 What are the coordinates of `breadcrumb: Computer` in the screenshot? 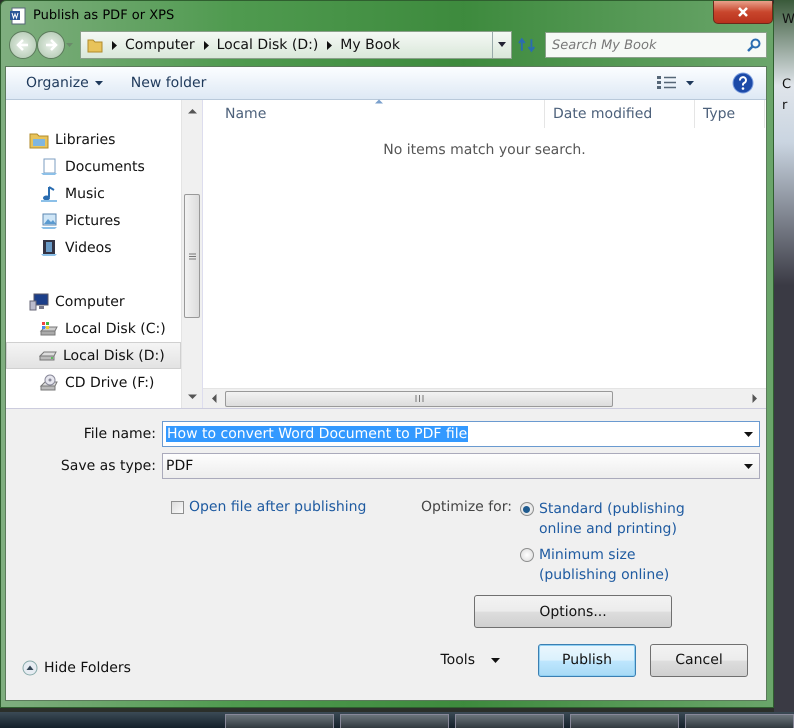 It's located at (160, 45).